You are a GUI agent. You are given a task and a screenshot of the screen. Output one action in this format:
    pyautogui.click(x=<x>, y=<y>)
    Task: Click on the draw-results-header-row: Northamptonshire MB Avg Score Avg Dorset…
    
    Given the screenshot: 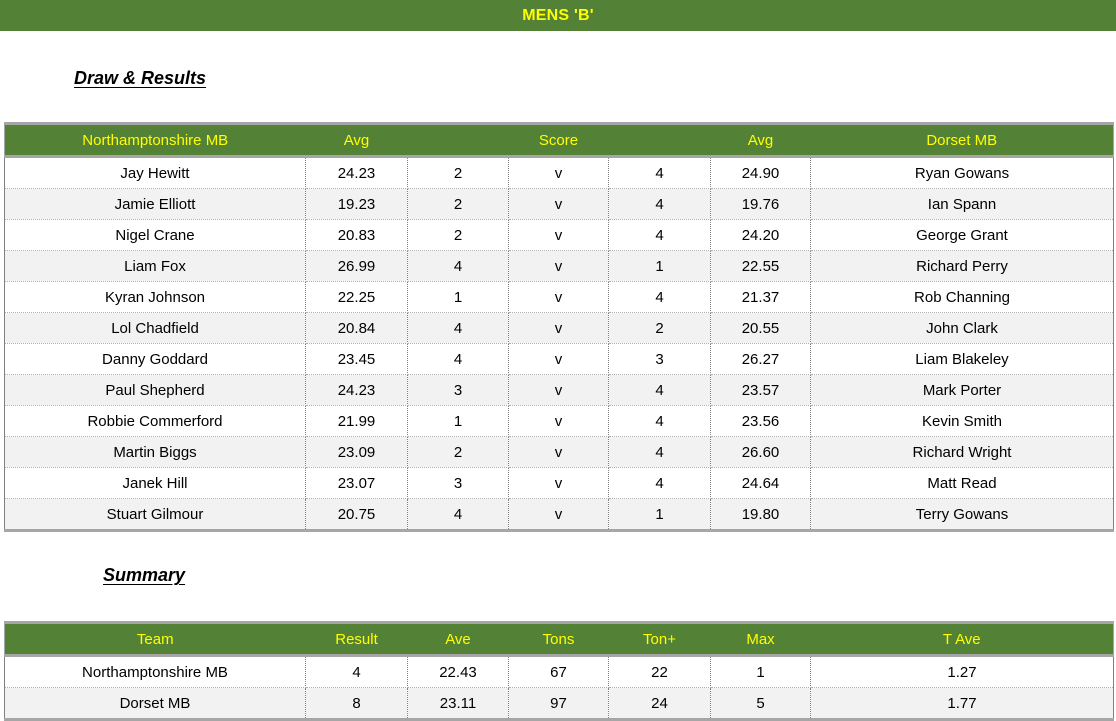 What is the action you would take?
    pyautogui.click(x=559, y=140)
    